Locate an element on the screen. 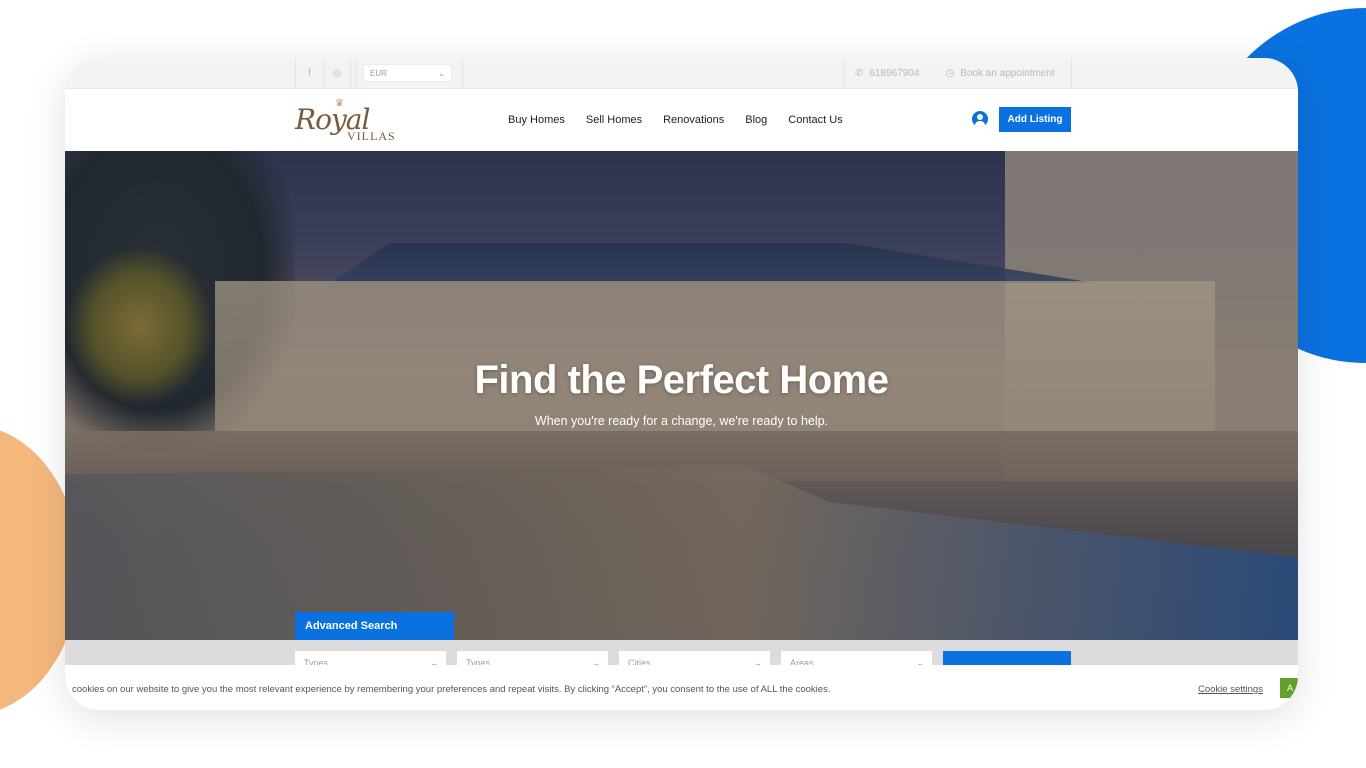 Image resolution: width=1366 pixels, height=768 pixels. hero-title: Find the Perfect Home is located at coordinates (681, 380).